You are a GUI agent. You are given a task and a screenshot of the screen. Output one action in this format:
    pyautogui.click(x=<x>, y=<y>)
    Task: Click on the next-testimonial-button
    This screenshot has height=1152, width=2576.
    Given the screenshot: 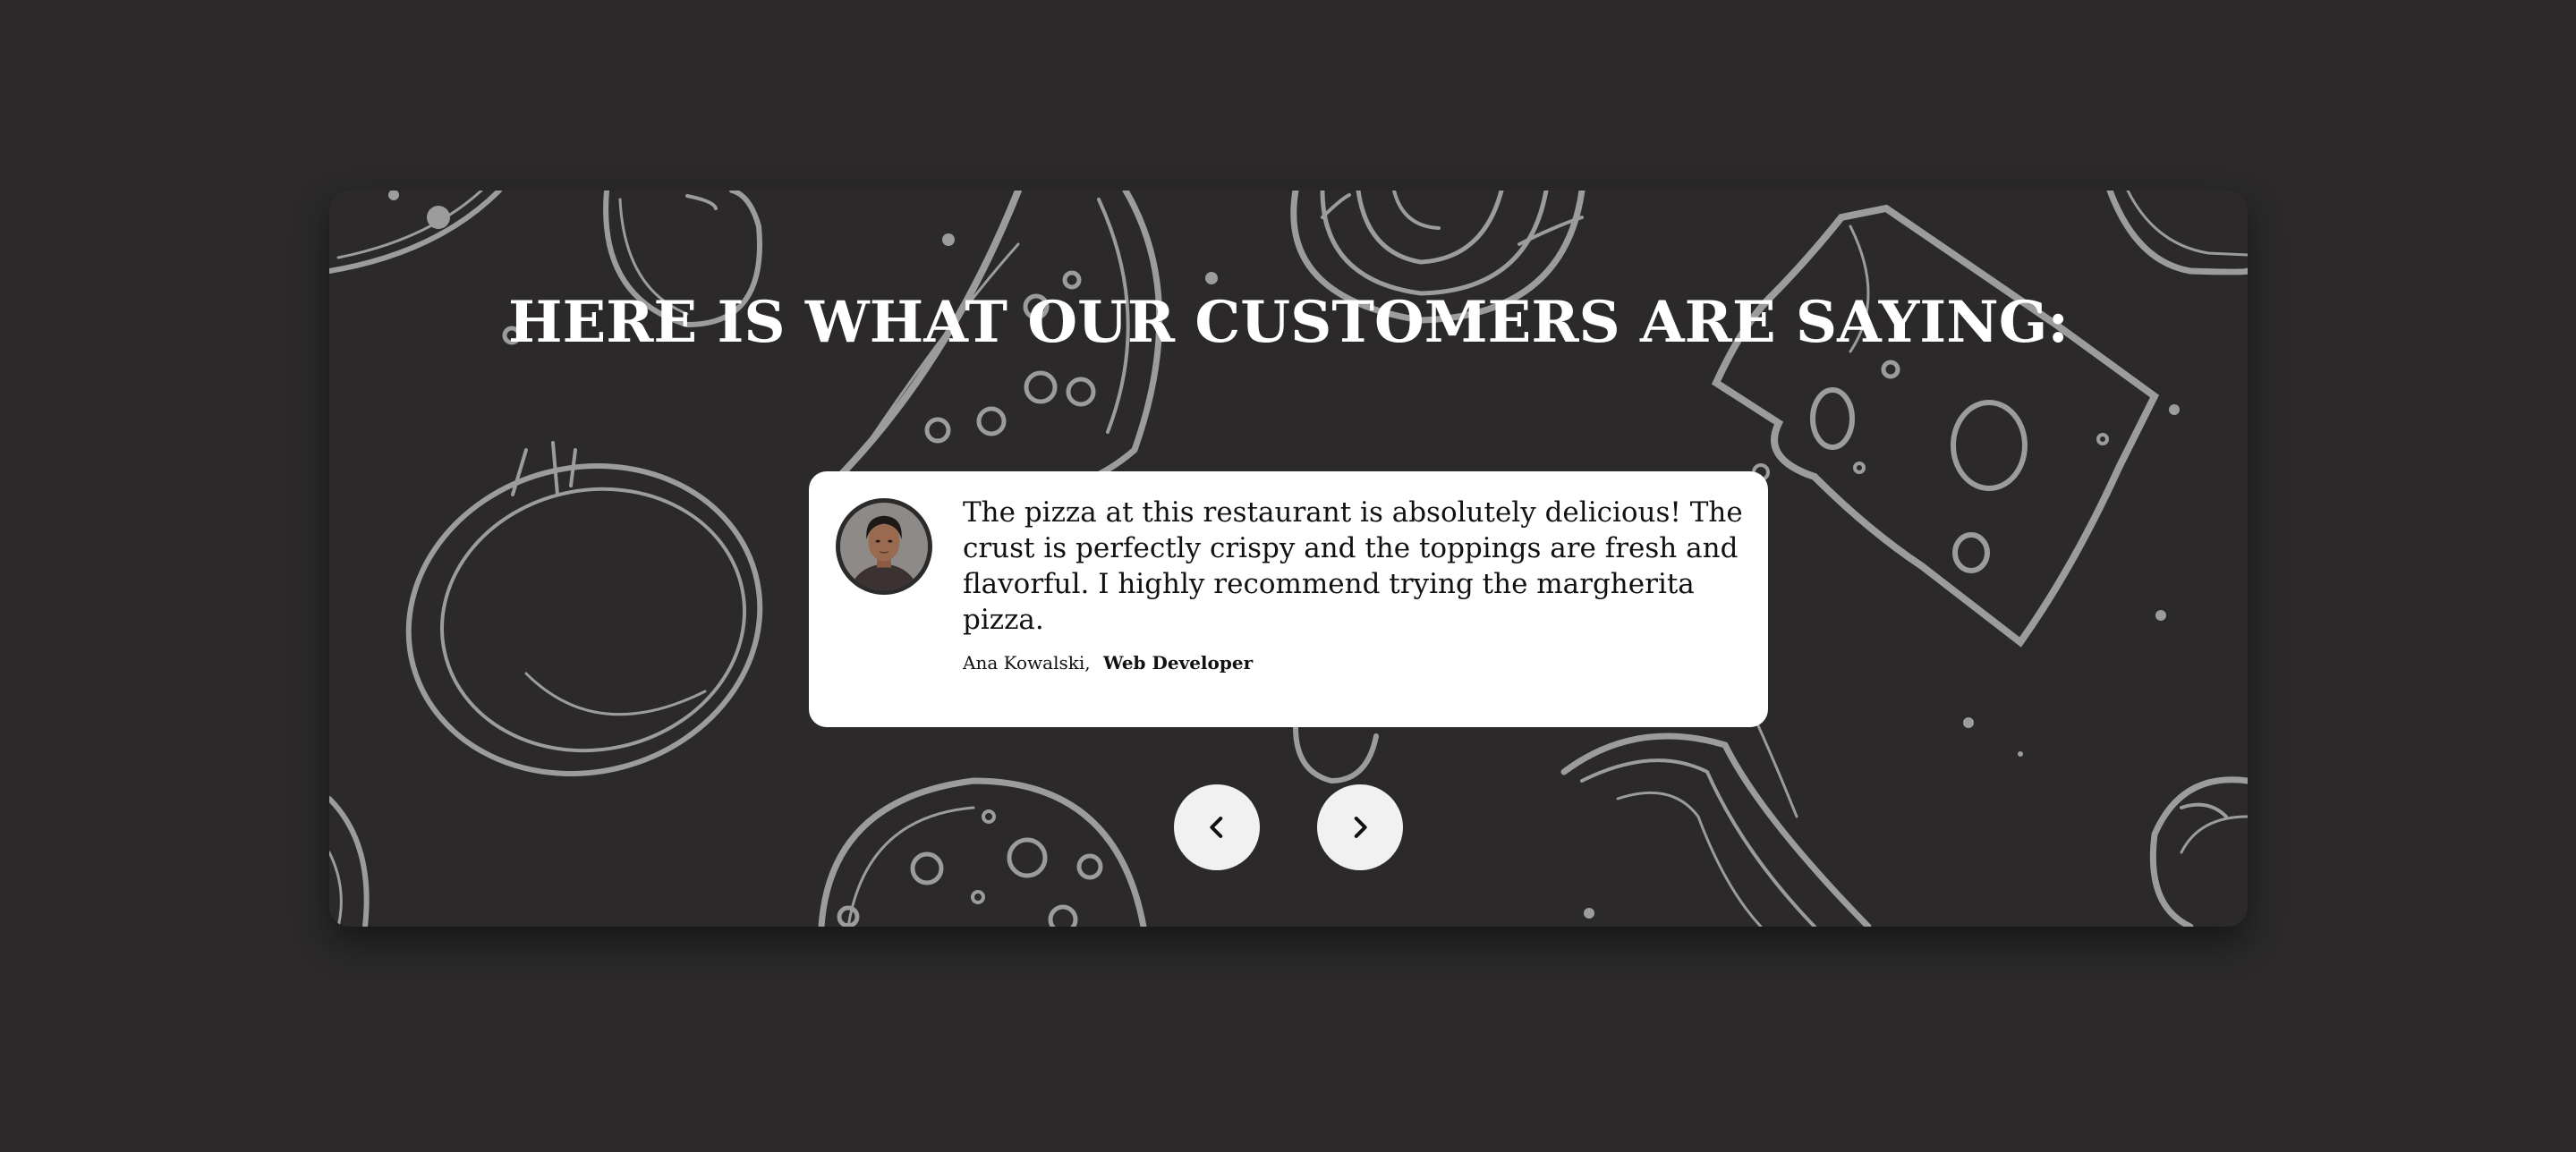 What is the action you would take?
    pyautogui.click(x=1360, y=827)
    